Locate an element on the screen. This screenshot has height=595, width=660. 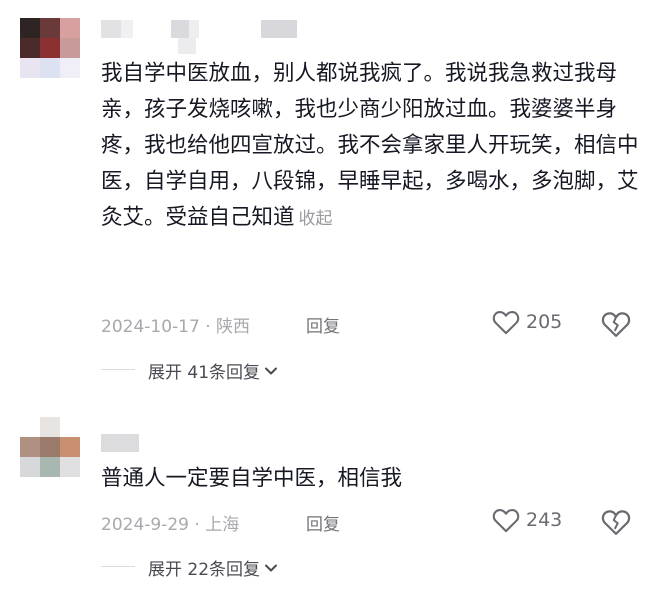
comment-meta: 2024-10-17 · 陕西 回复 is located at coordinates (220, 324).